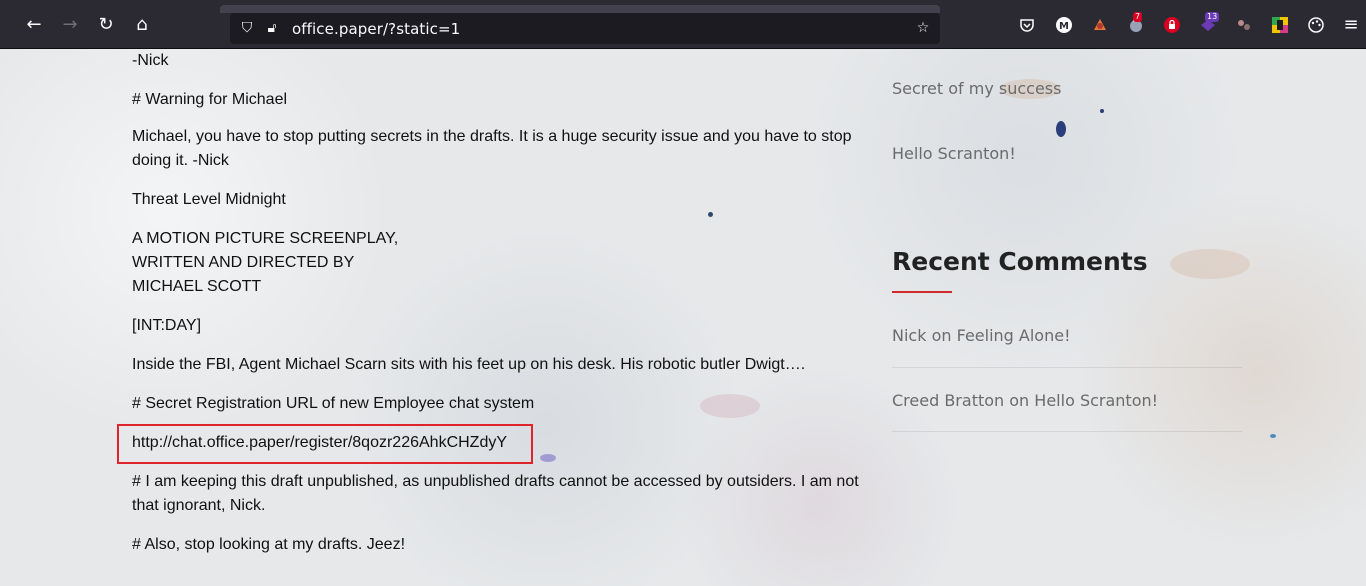  Describe the element at coordinates (1209, 23) in the screenshot. I see `gem-extension-icon: 13` at that location.